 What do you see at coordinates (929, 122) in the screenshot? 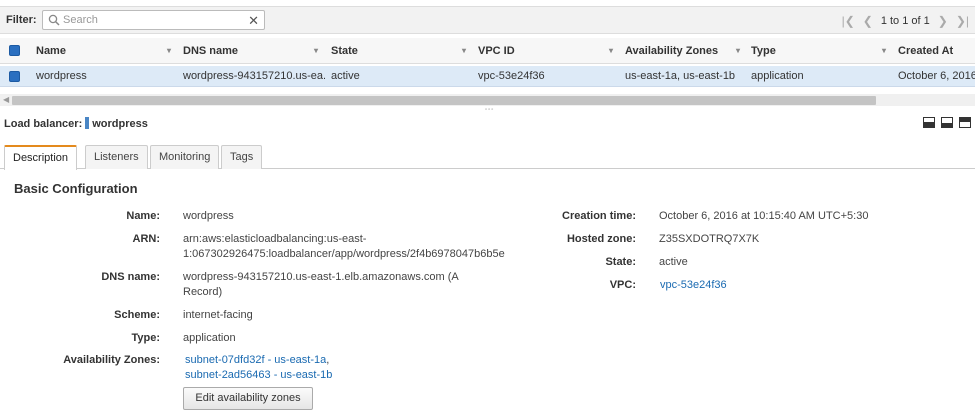
I see `layout-bottom-icon` at bounding box center [929, 122].